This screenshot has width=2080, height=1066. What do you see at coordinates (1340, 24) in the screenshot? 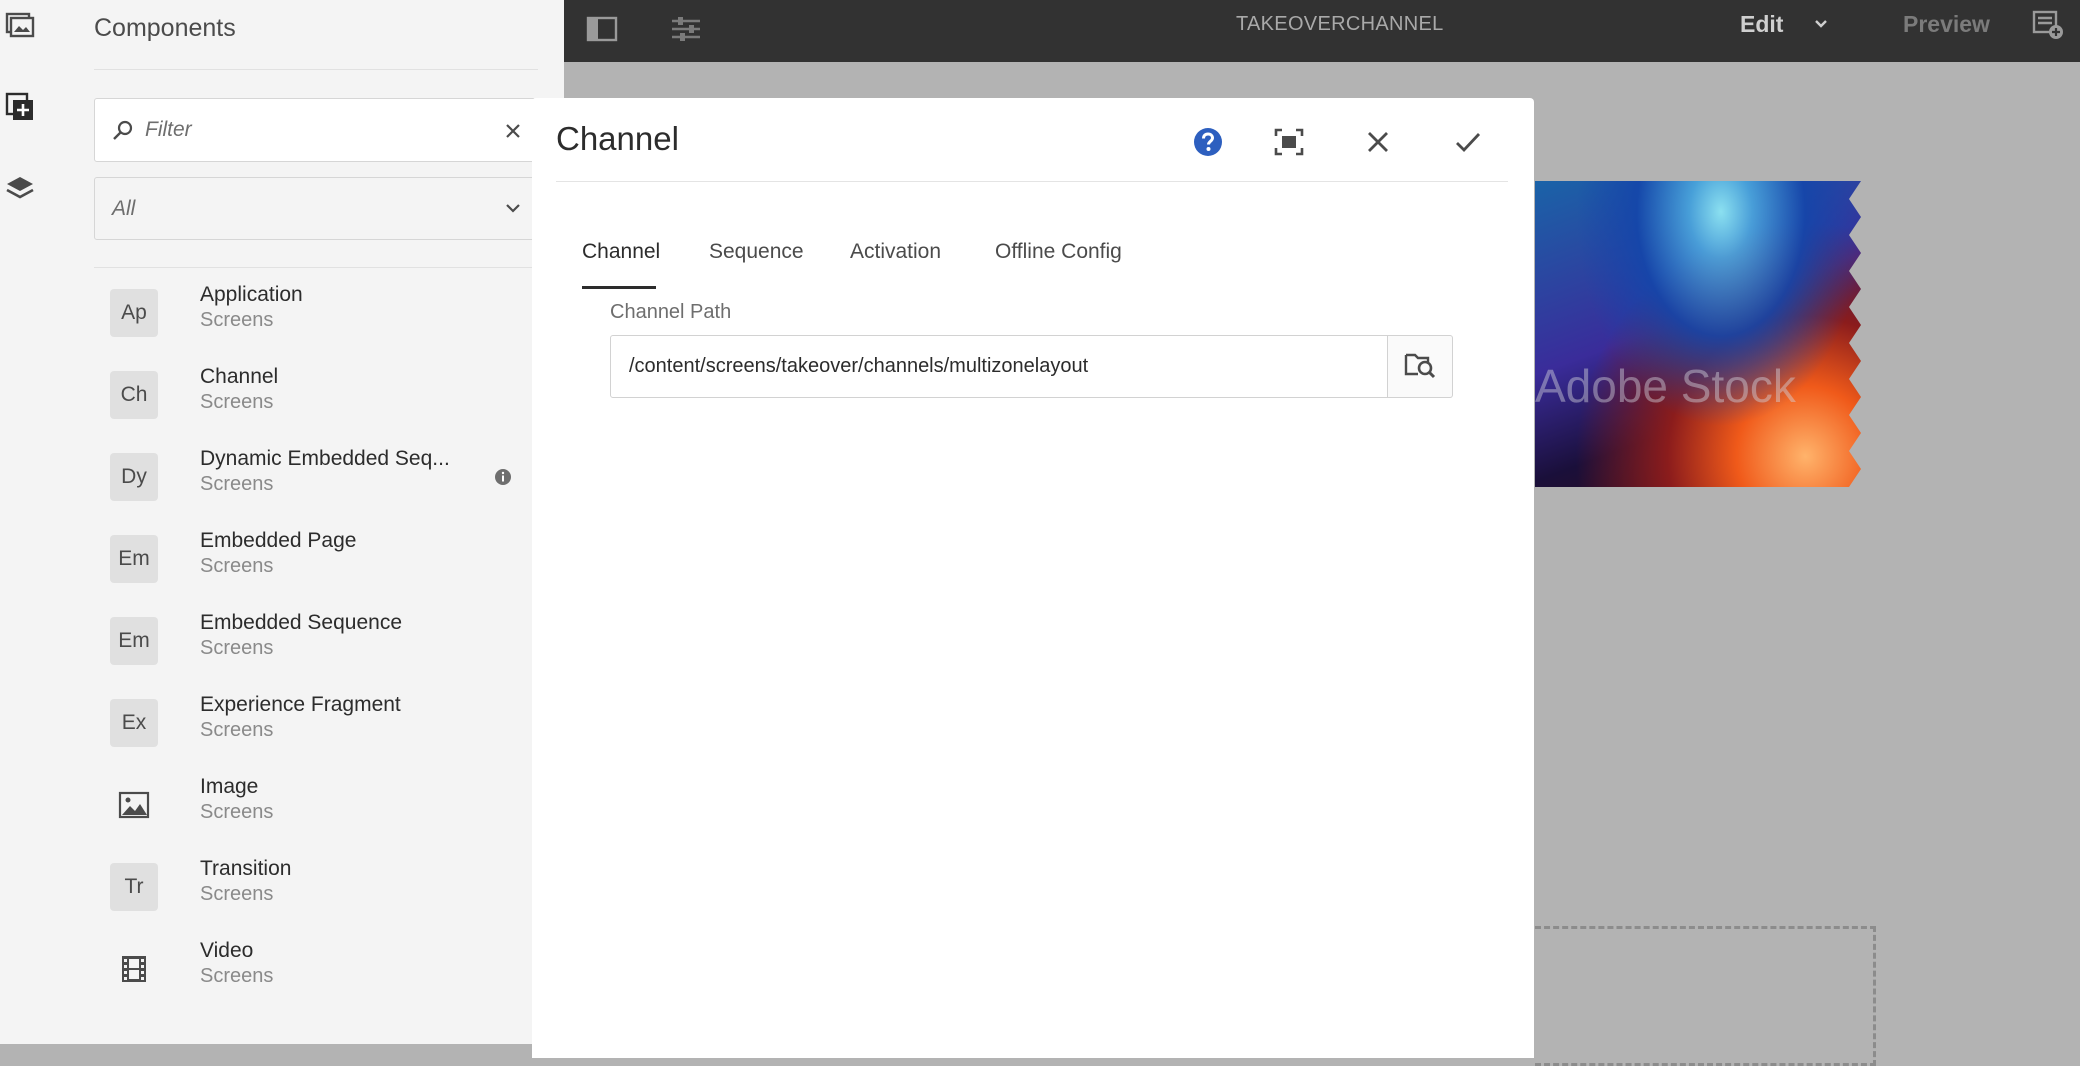
I see `page-title: TAKEOVERCHANNEL` at bounding box center [1340, 24].